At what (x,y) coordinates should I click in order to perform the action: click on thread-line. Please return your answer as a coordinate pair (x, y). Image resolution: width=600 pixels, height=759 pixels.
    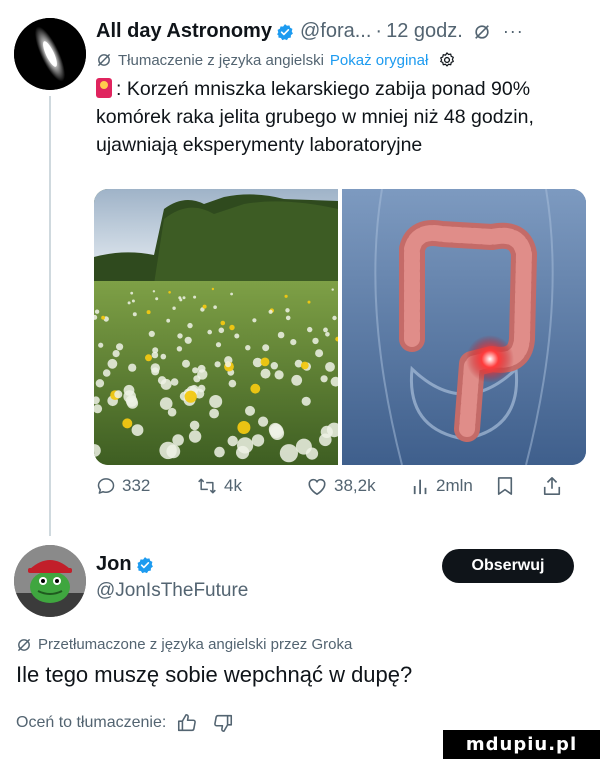
    Looking at the image, I should click on (50, 316).